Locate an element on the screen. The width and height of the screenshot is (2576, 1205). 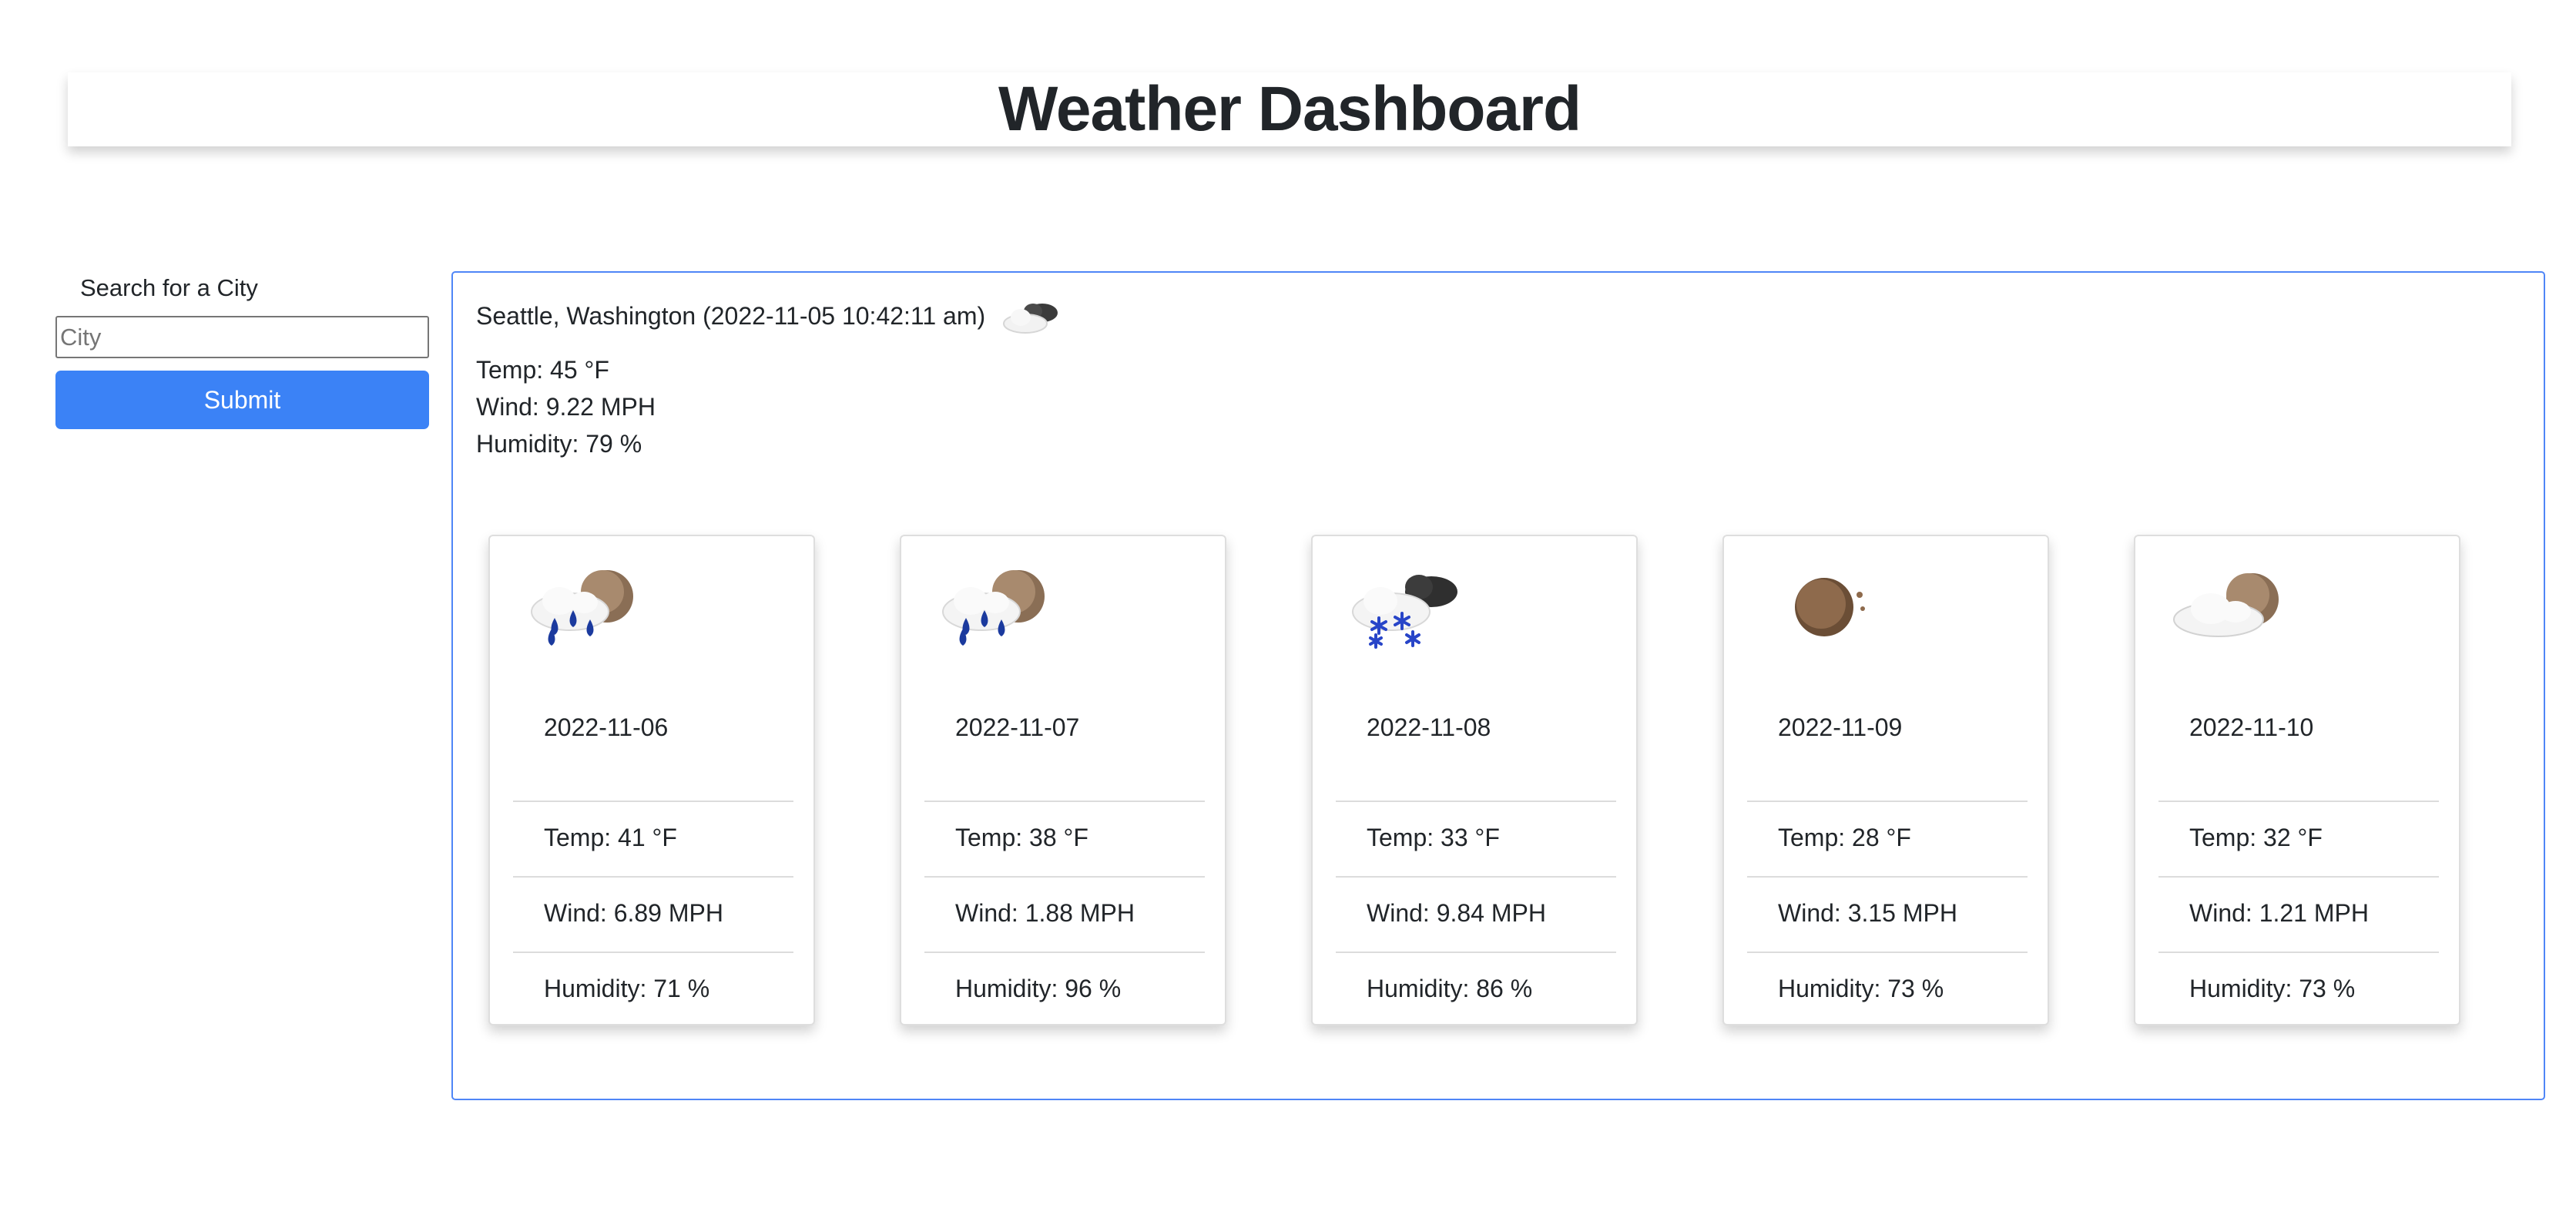
forecast-wind: Wind: 6.89 MPH is located at coordinates (633, 913).